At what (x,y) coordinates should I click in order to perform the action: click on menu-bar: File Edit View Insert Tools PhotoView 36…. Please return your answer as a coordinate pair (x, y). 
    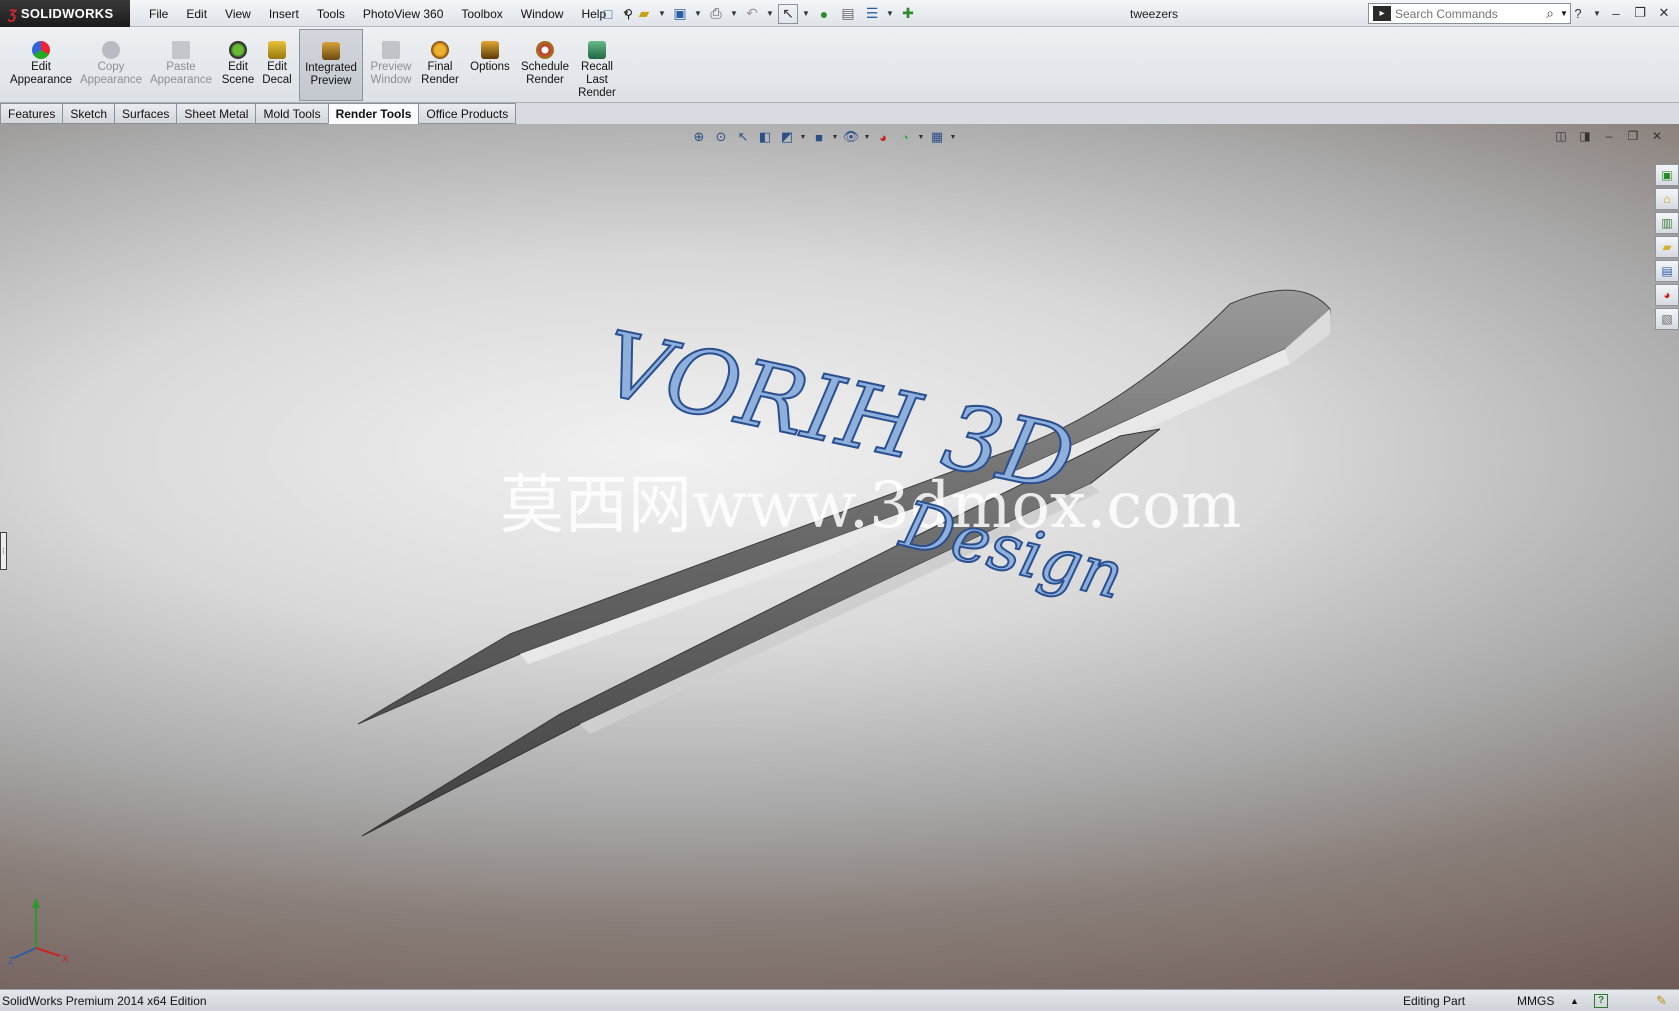
    Looking at the image, I should click on (391, 13).